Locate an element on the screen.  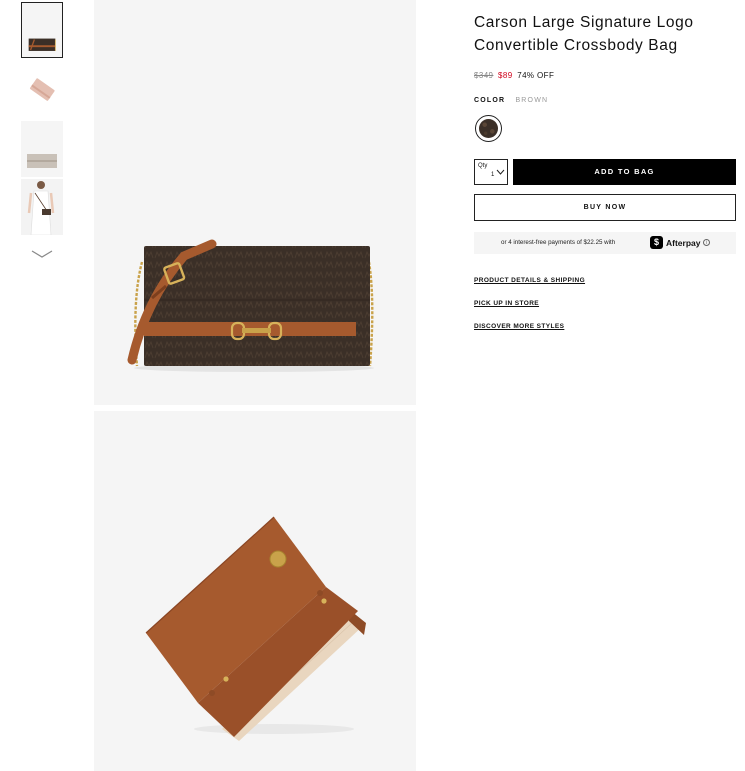
color-value: BROWN is located at coordinates (532, 100).